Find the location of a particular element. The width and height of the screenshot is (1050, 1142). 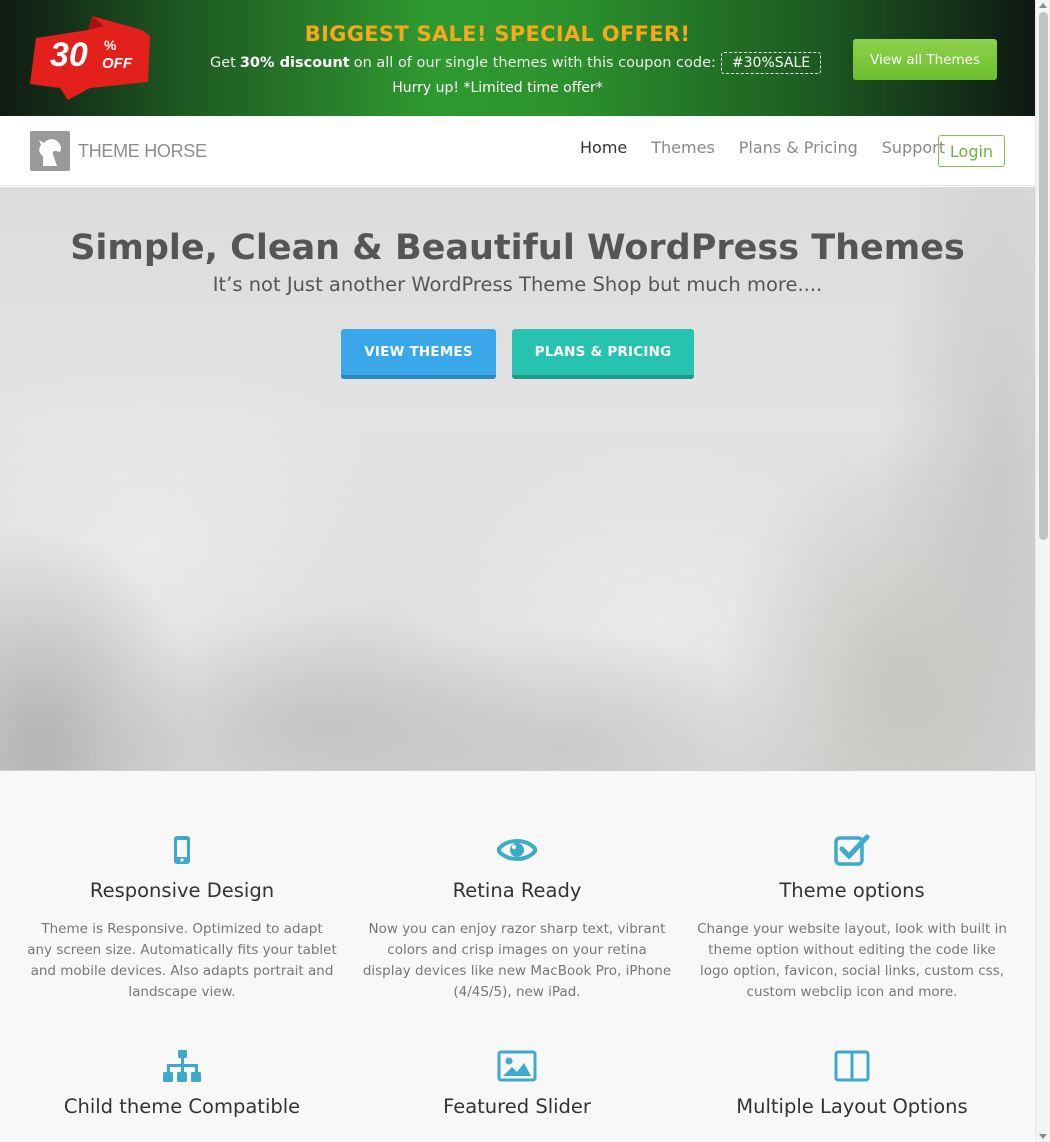

feature-child-theme: Child theme Compatible is located at coordinates (182, 1083).